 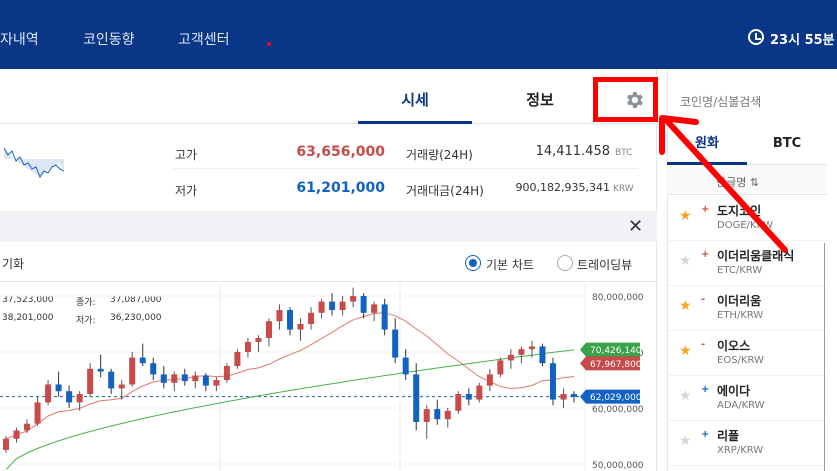 I want to click on scrollbar, so click(x=830, y=357).